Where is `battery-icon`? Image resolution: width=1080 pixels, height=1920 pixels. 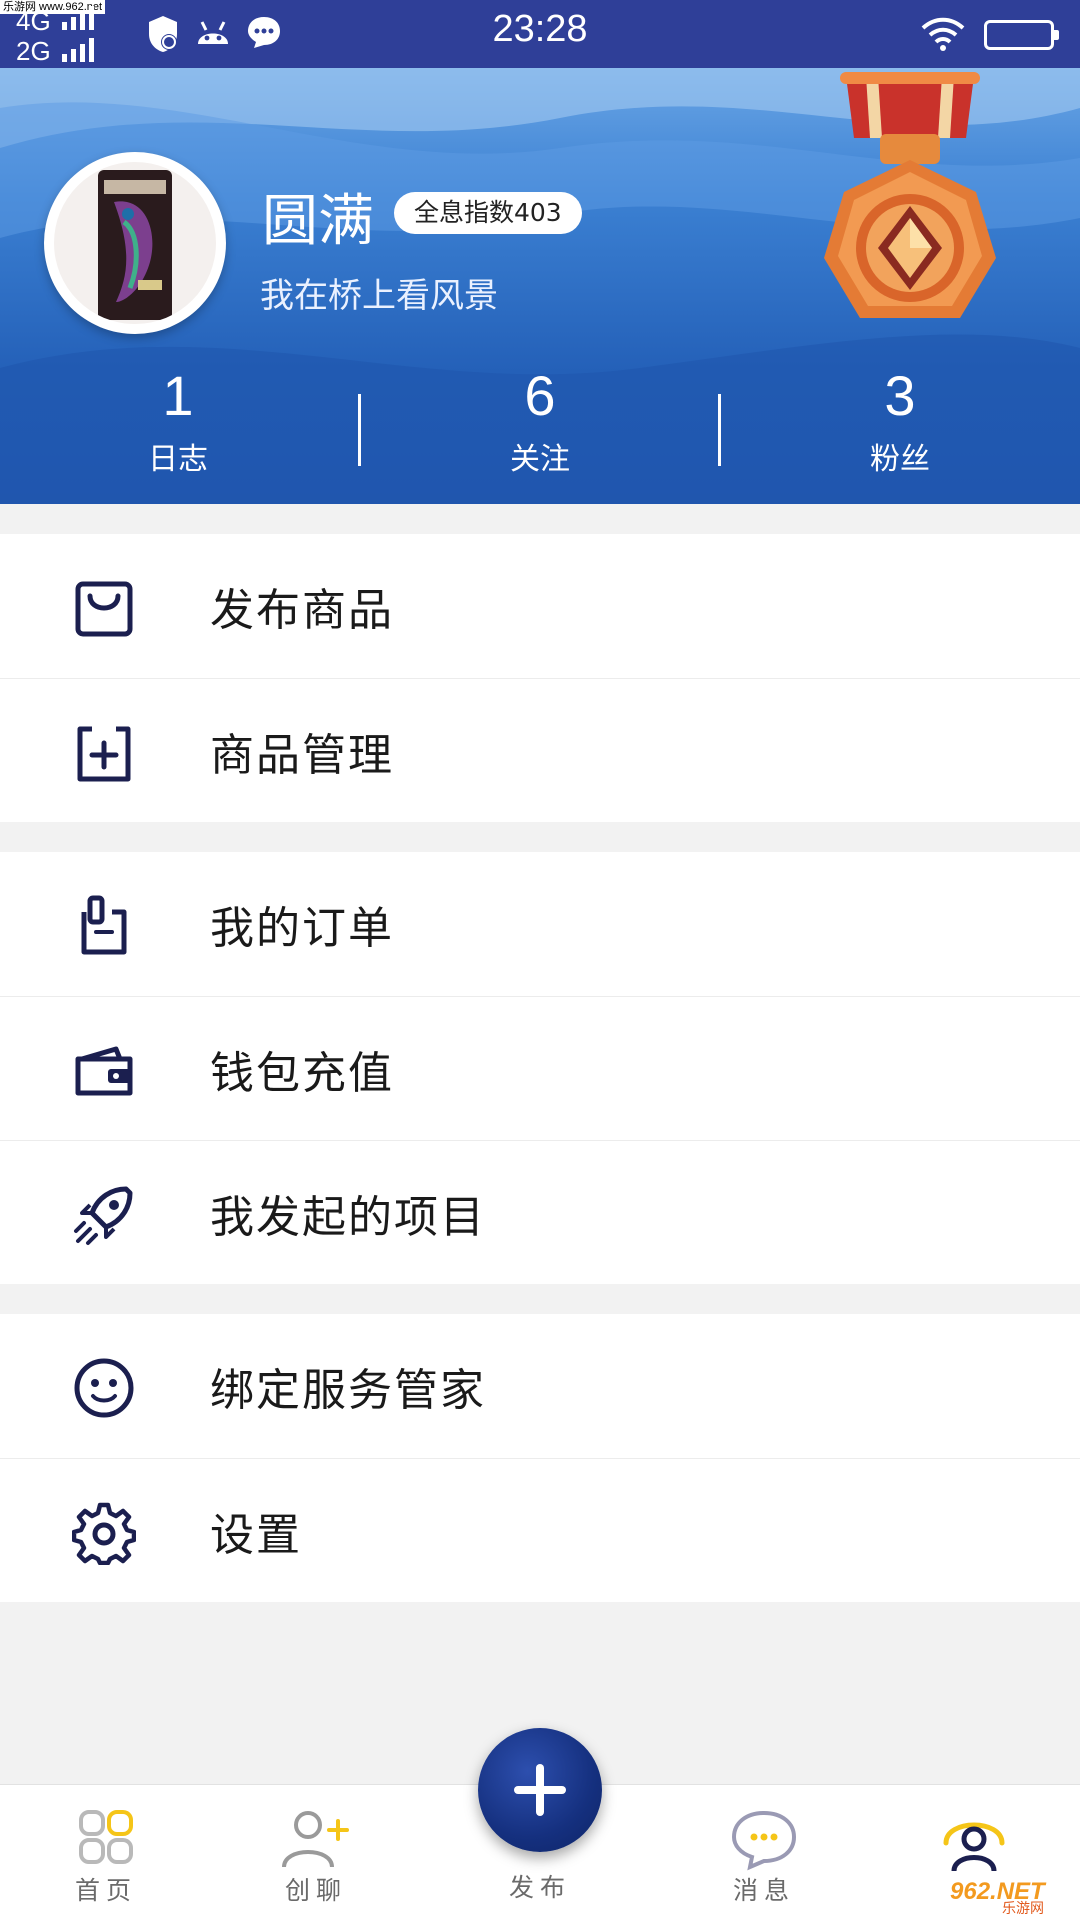 battery-icon is located at coordinates (1021, 35).